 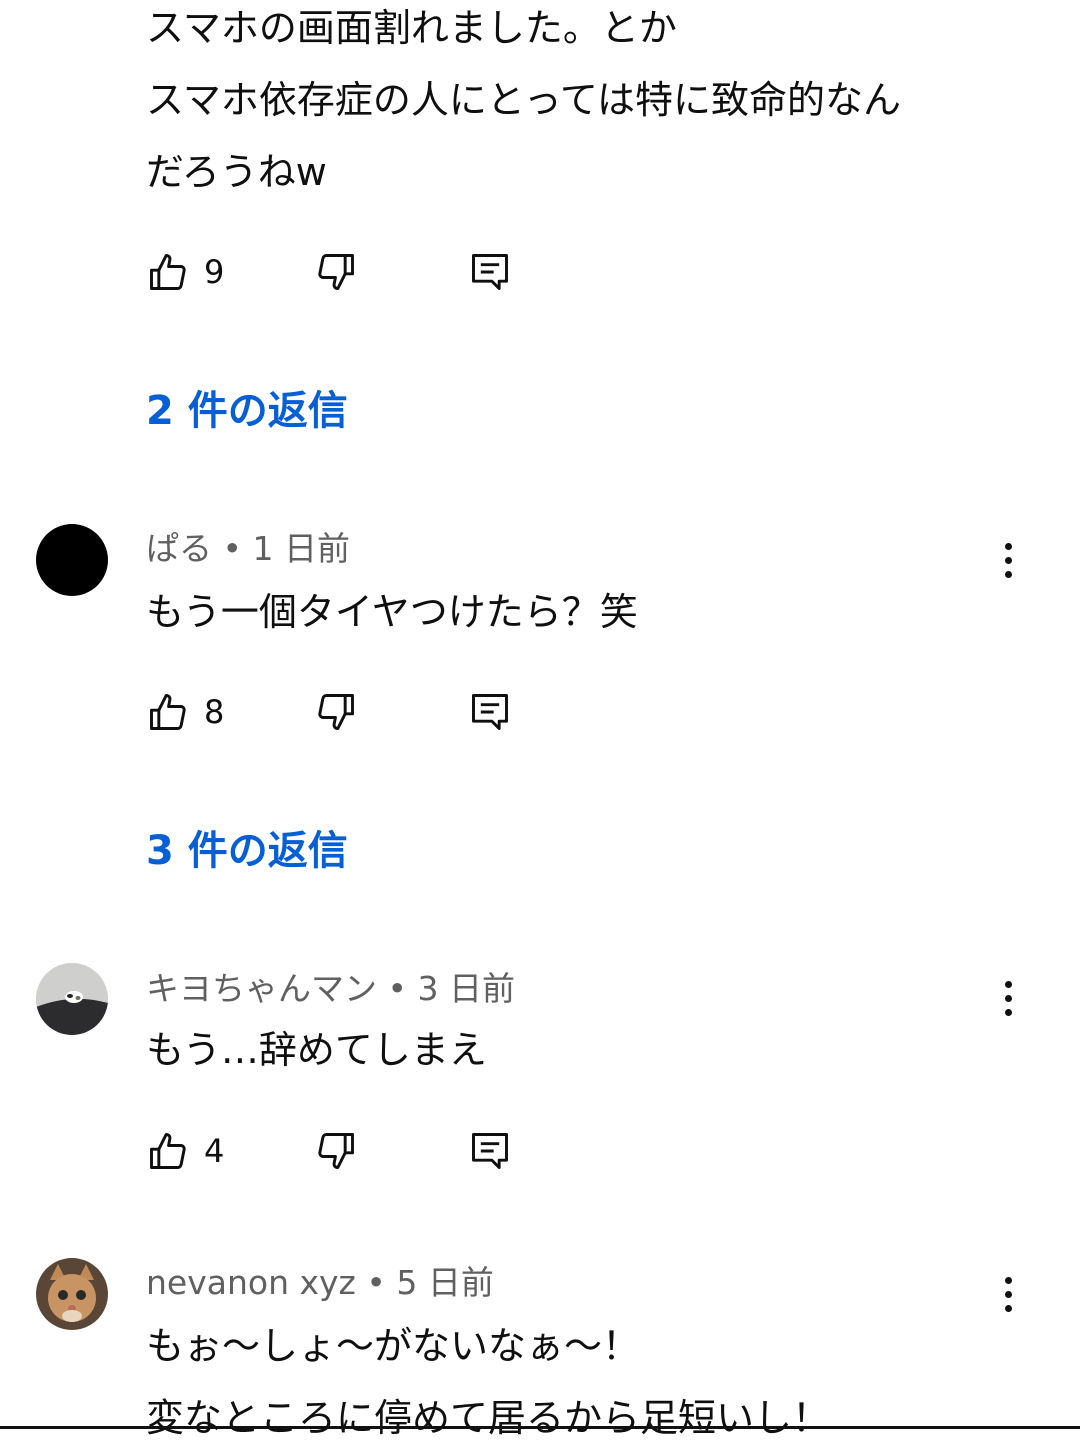 I want to click on comment-meta: ぱる • 1 日前, so click(x=248, y=546).